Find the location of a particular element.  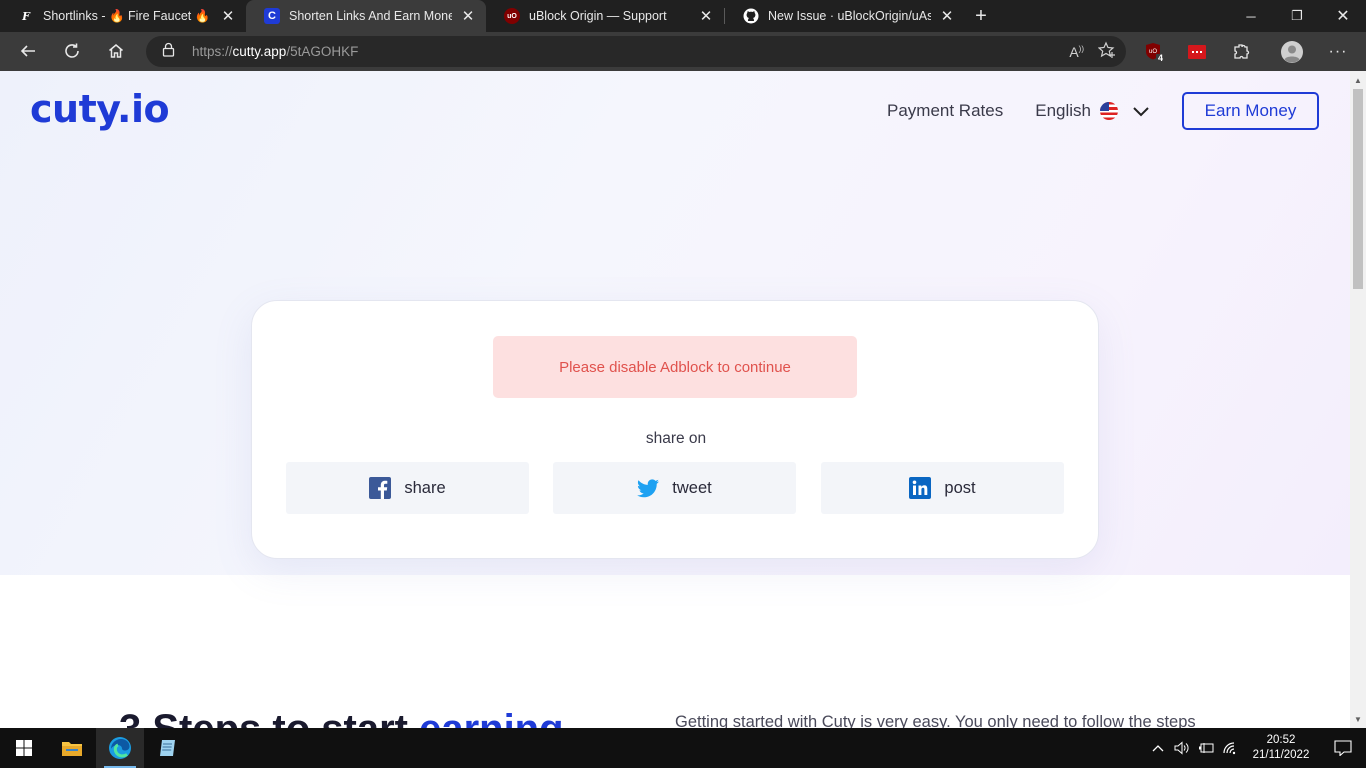

twitter-tweet-button: tweet is located at coordinates (674, 488).